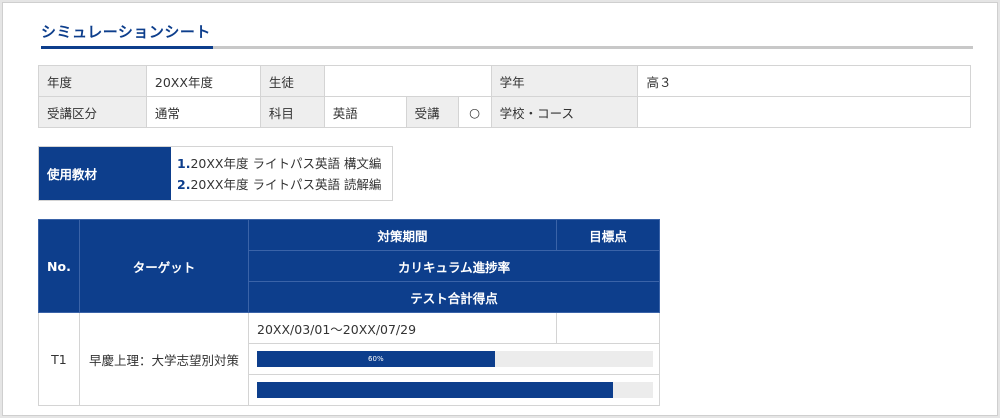  I want to click on header-goal: 目標点, so click(608, 235).